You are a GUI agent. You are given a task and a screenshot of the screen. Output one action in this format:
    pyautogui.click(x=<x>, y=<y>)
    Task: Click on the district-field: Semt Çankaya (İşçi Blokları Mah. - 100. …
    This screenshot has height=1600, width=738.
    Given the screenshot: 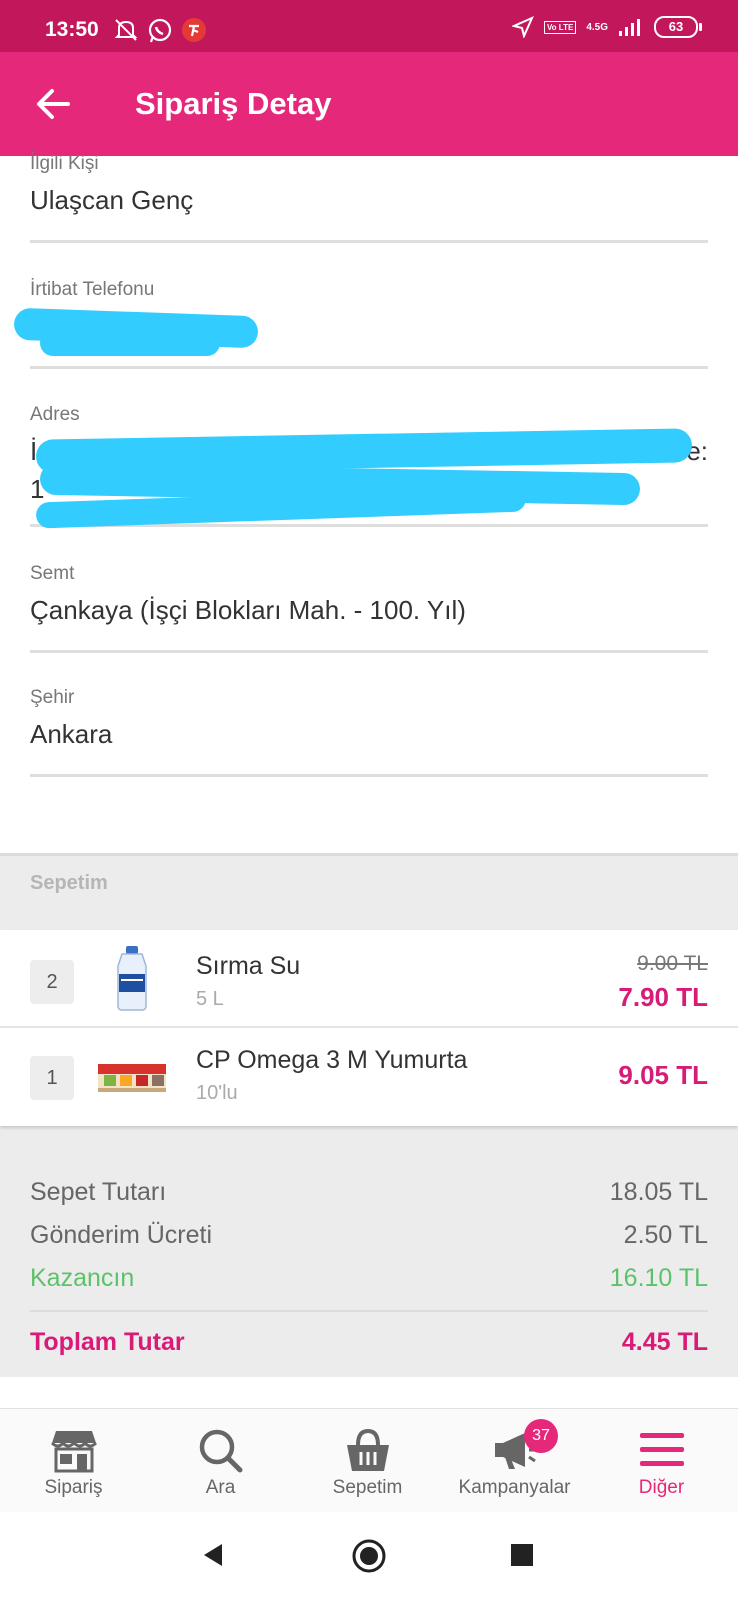 What is the action you would take?
    pyautogui.click(x=369, y=608)
    